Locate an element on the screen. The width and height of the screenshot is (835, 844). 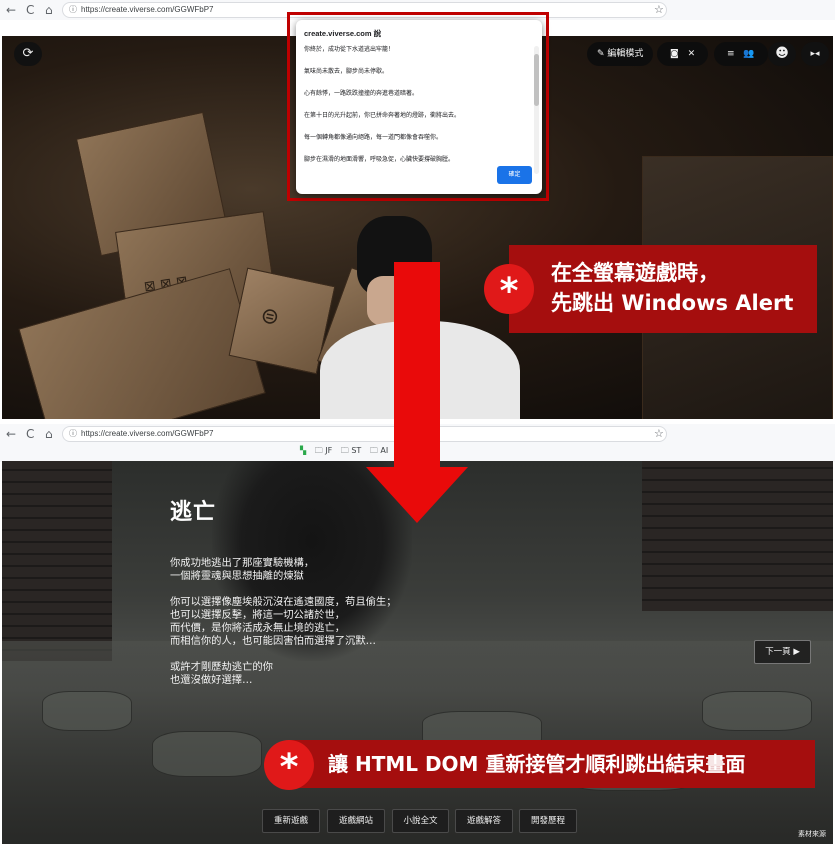
next-page-button: 下一頁 ▶ is located at coordinates (782, 652).